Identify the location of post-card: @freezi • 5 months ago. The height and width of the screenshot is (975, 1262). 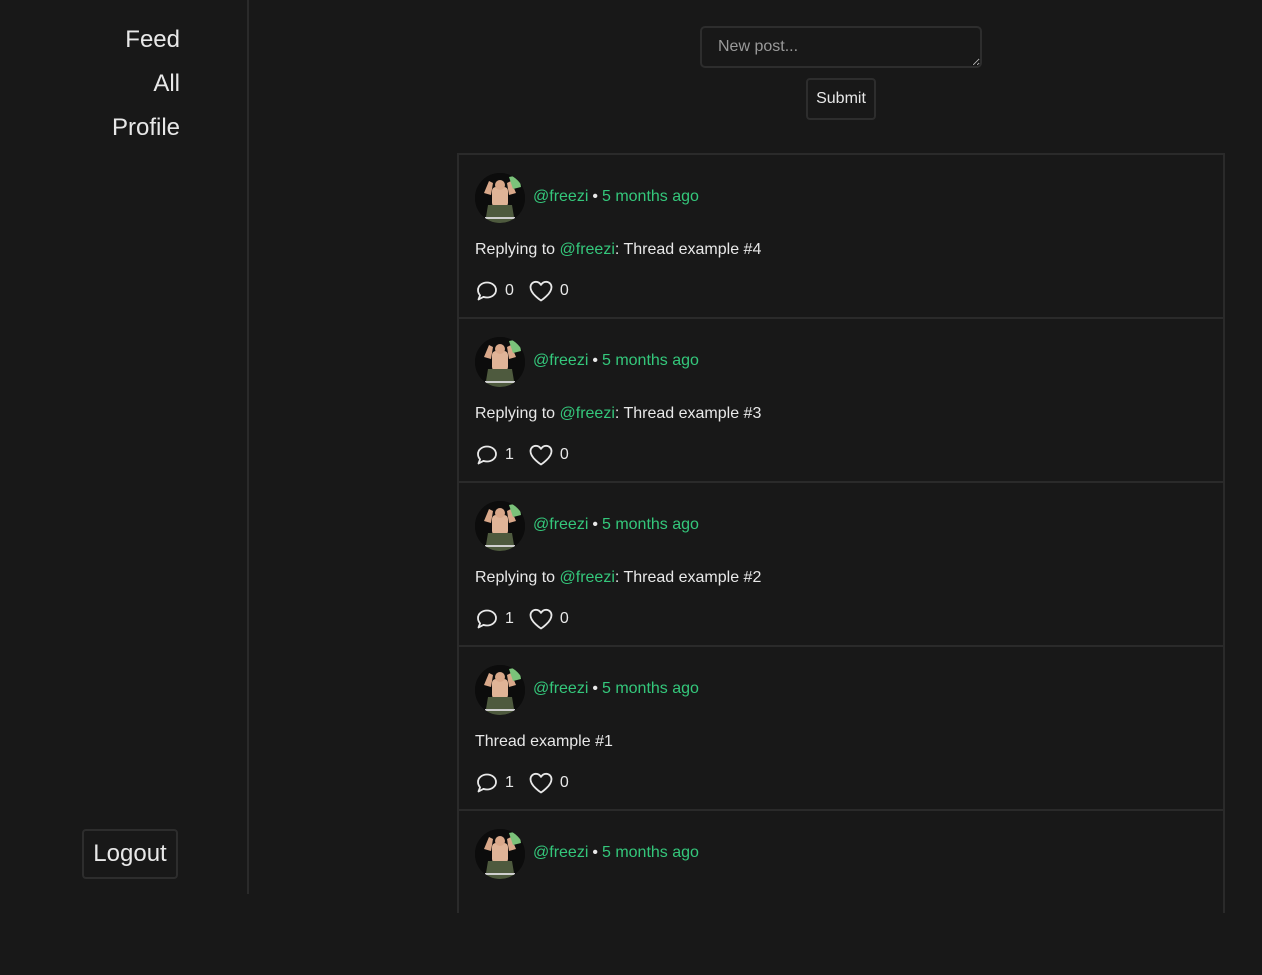
(841, 893).